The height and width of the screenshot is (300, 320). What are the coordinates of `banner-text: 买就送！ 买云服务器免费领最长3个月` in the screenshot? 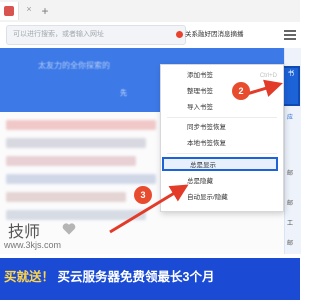 It's located at (109, 275).